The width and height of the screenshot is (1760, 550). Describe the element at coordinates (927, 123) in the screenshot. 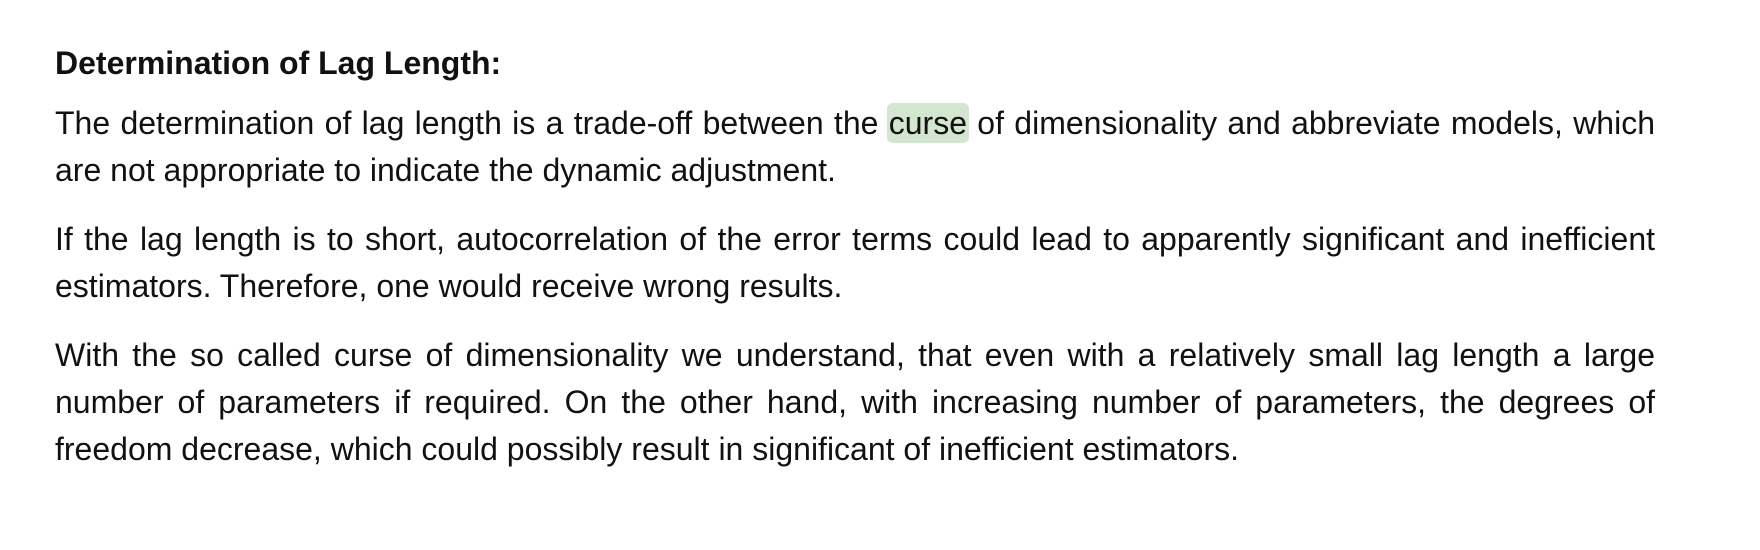

I see `highlighted-word: curse` at that location.